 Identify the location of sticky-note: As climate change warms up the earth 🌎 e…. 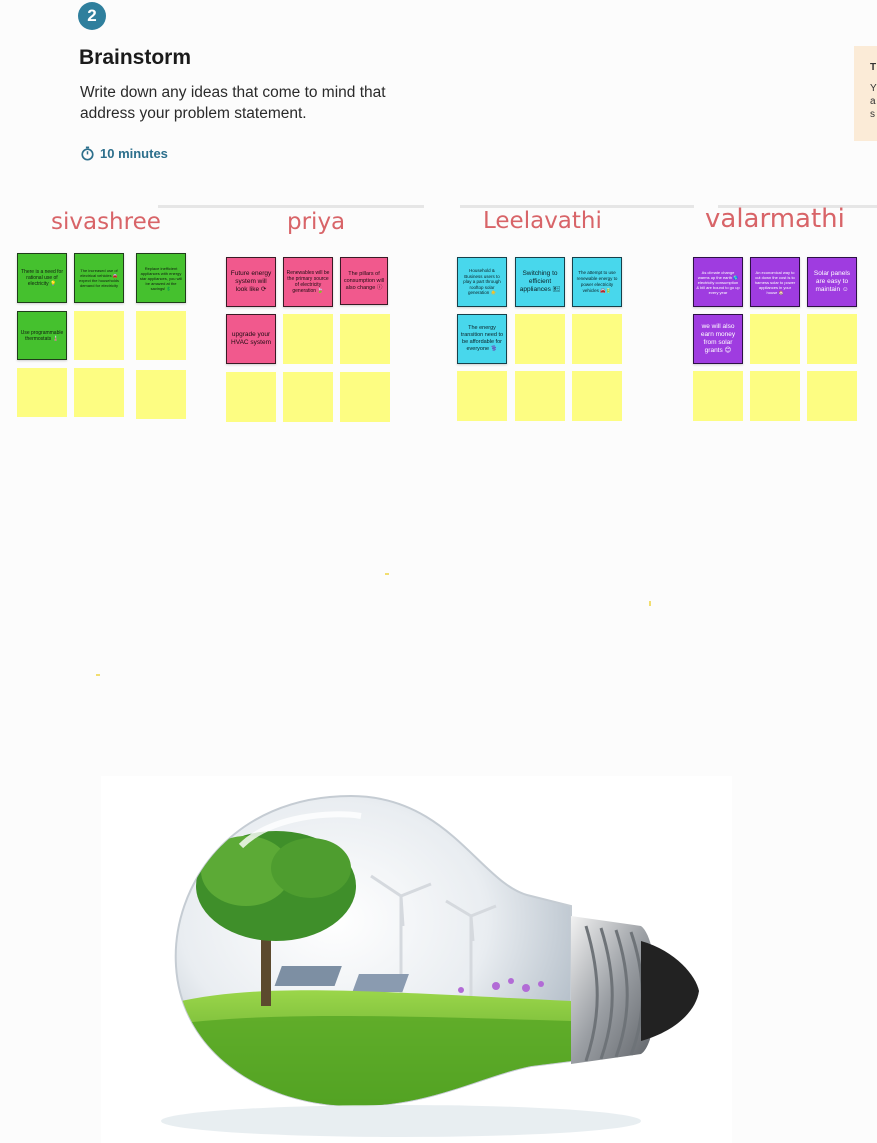
(718, 282).